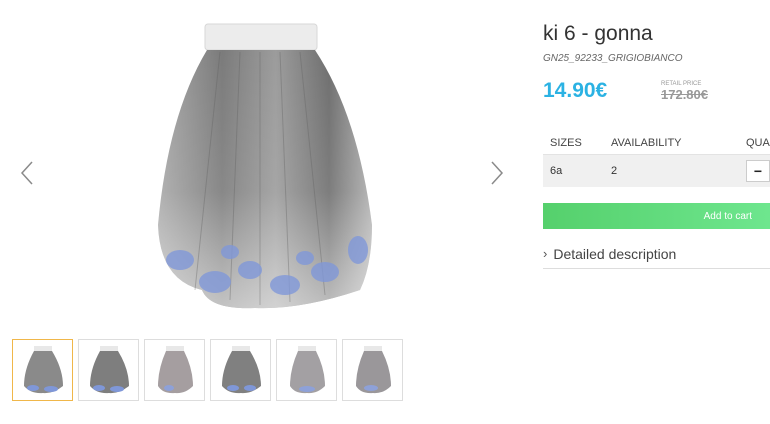  What do you see at coordinates (614, 171) in the screenshot?
I see `availability-value: 2` at bounding box center [614, 171].